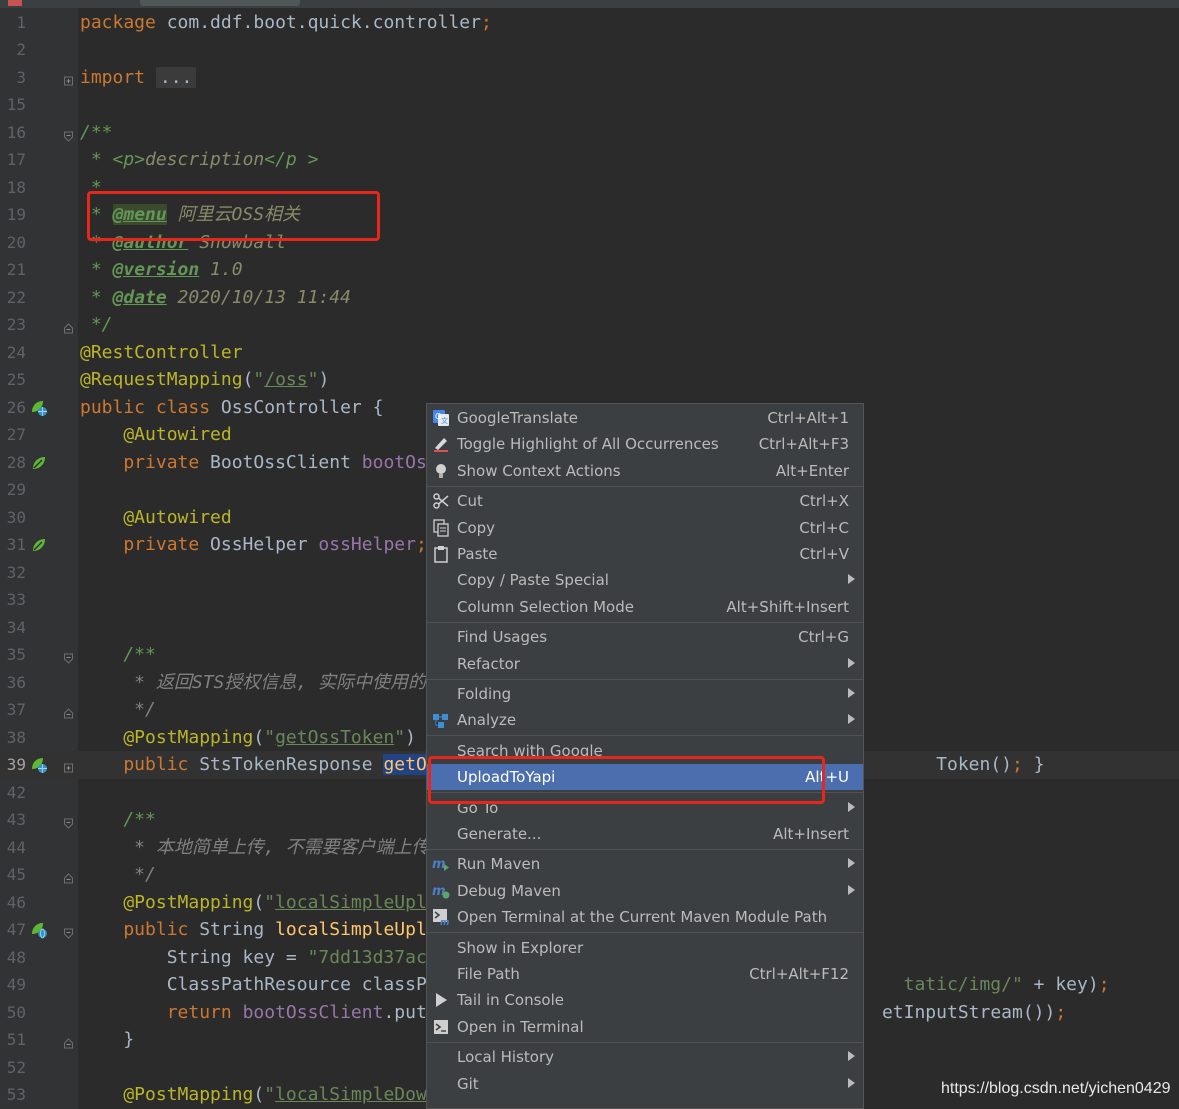  What do you see at coordinates (13, 903) in the screenshot?
I see `line-number: 46` at bounding box center [13, 903].